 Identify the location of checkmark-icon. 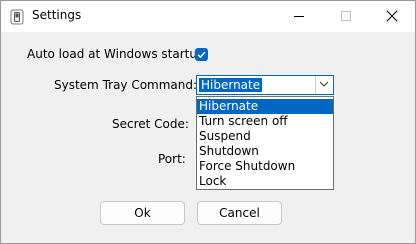
(201, 55).